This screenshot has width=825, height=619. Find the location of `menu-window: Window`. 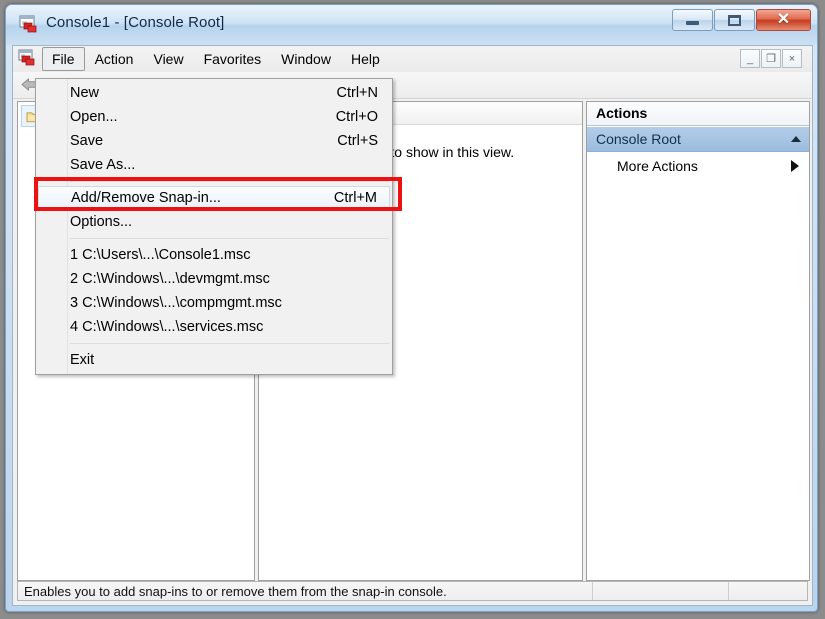

menu-window: Window is located at coordinates (306, 59).